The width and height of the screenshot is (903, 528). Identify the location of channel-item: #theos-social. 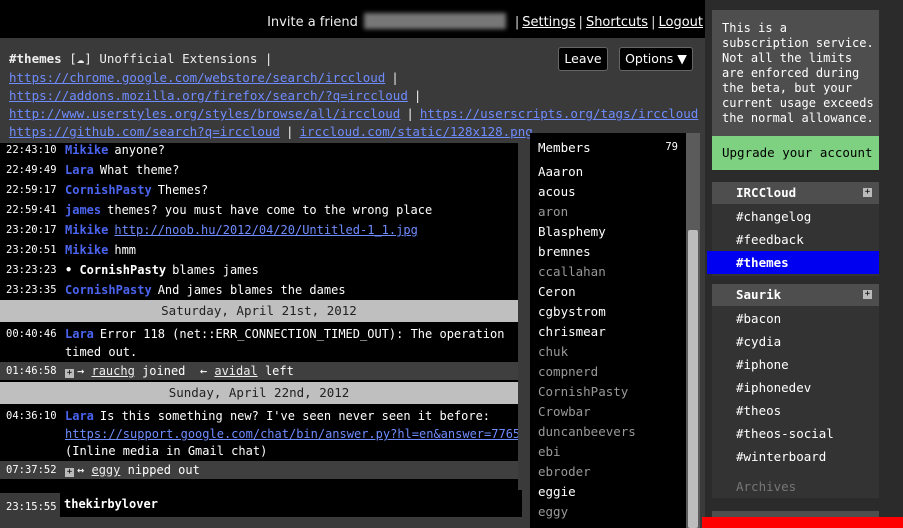
(795, 433).